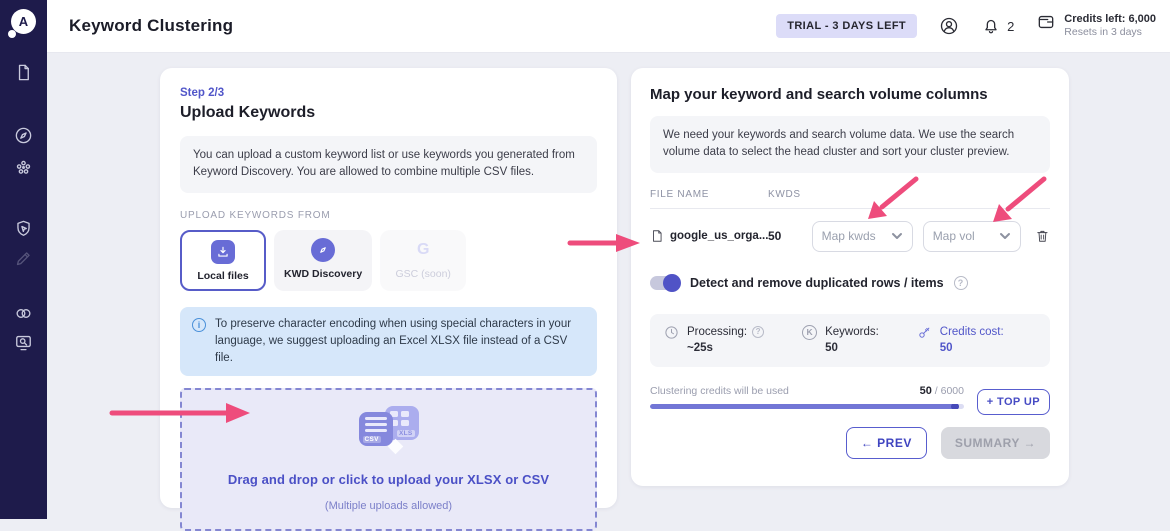 The image size is (1170, 531). Describe the element at coordinates (775, 236) in the screenshot. I see `keyword-count: 50` at that location.